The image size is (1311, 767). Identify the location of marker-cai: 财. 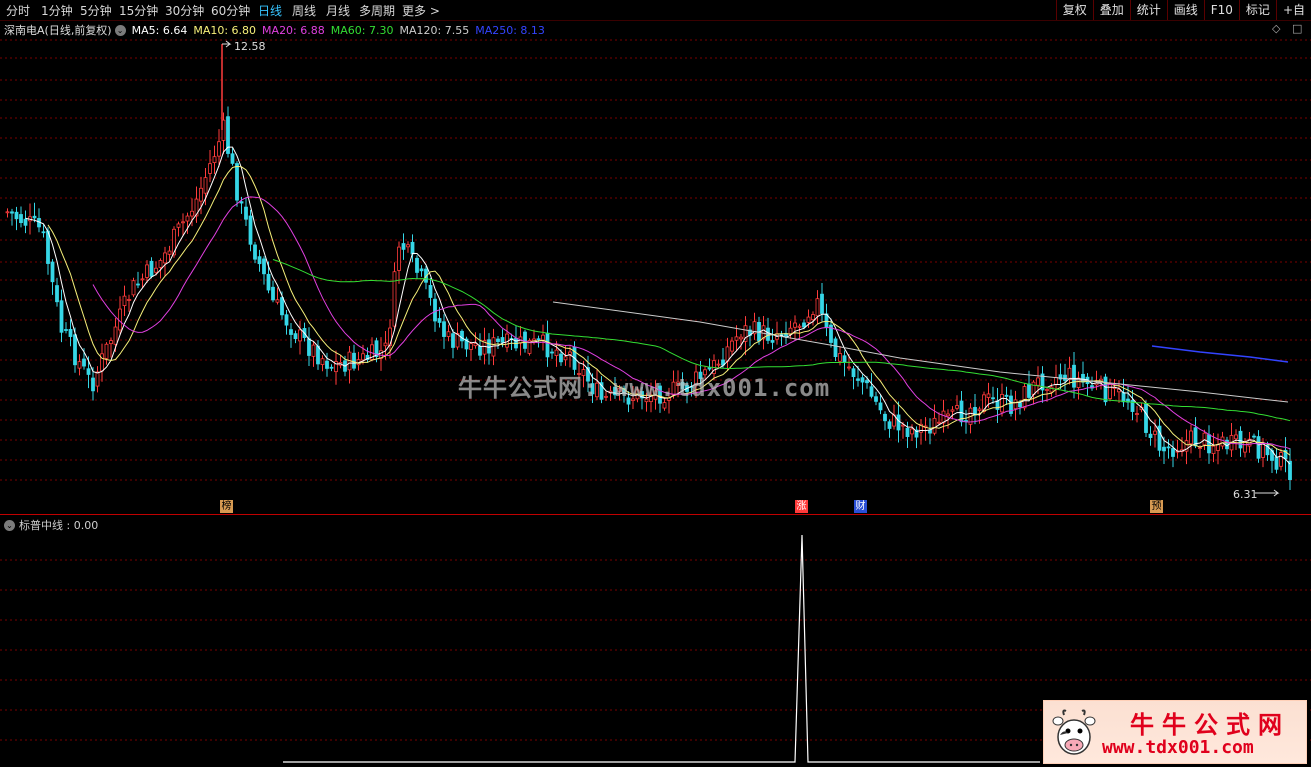
(860, 506).